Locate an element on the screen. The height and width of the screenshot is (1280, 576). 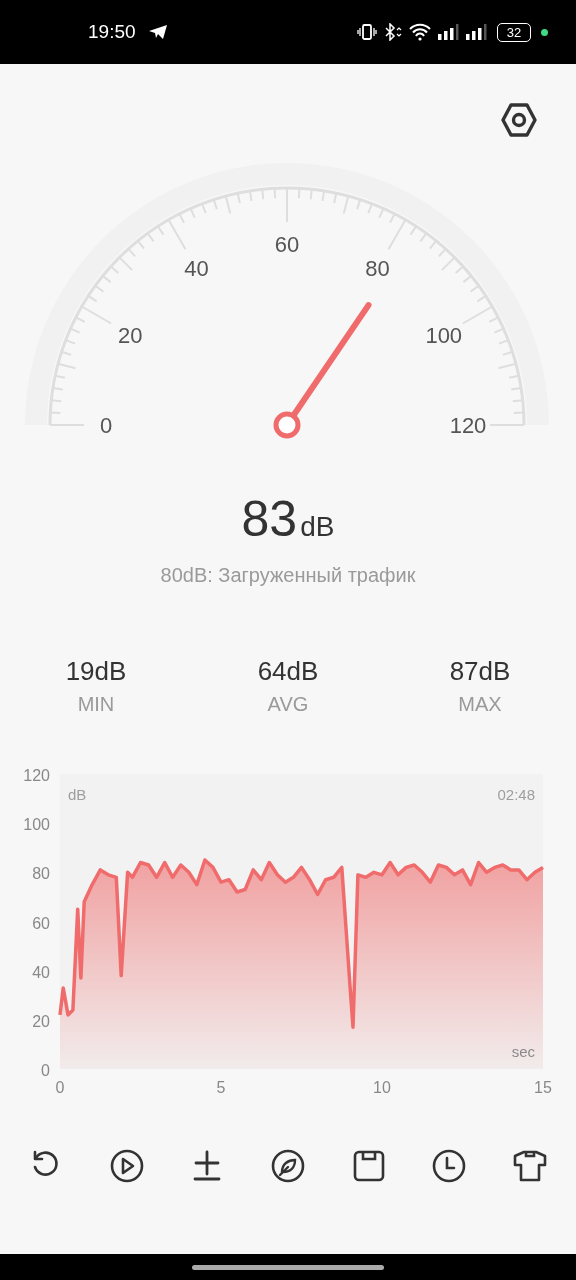
stat-label: AVG is located at coordinates (288, 704).